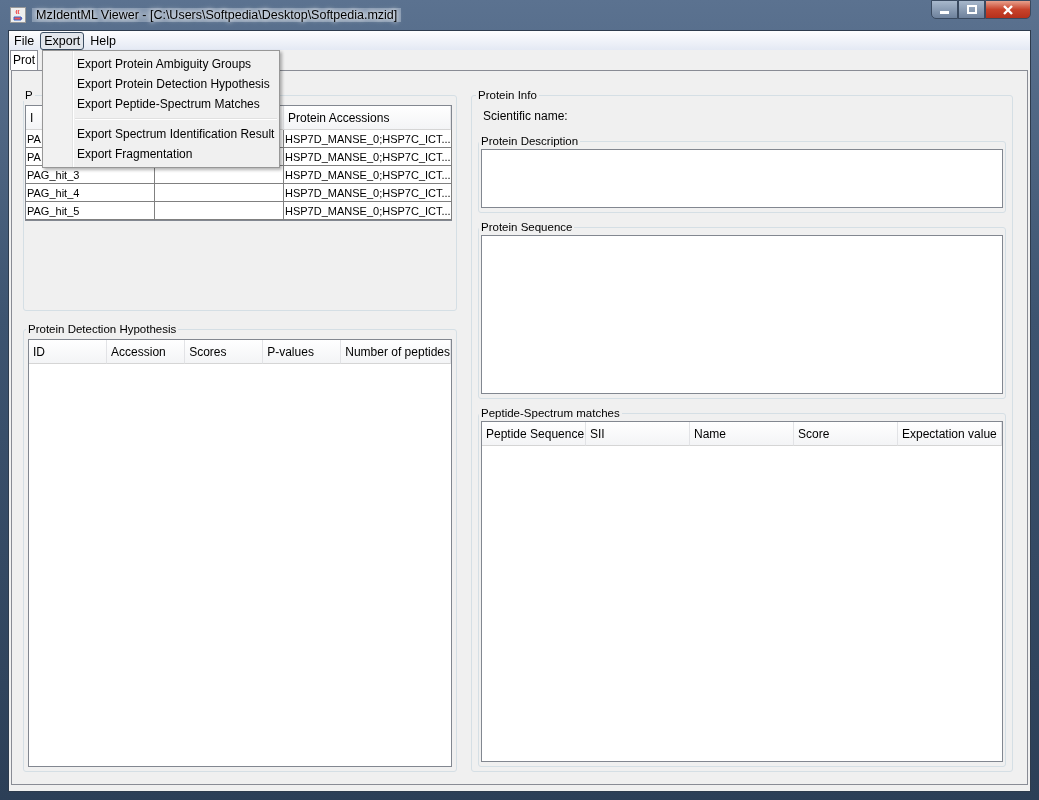 This screenshot has height=800, width=1039. I want to click on column-header: Scores, so click(224, 352).